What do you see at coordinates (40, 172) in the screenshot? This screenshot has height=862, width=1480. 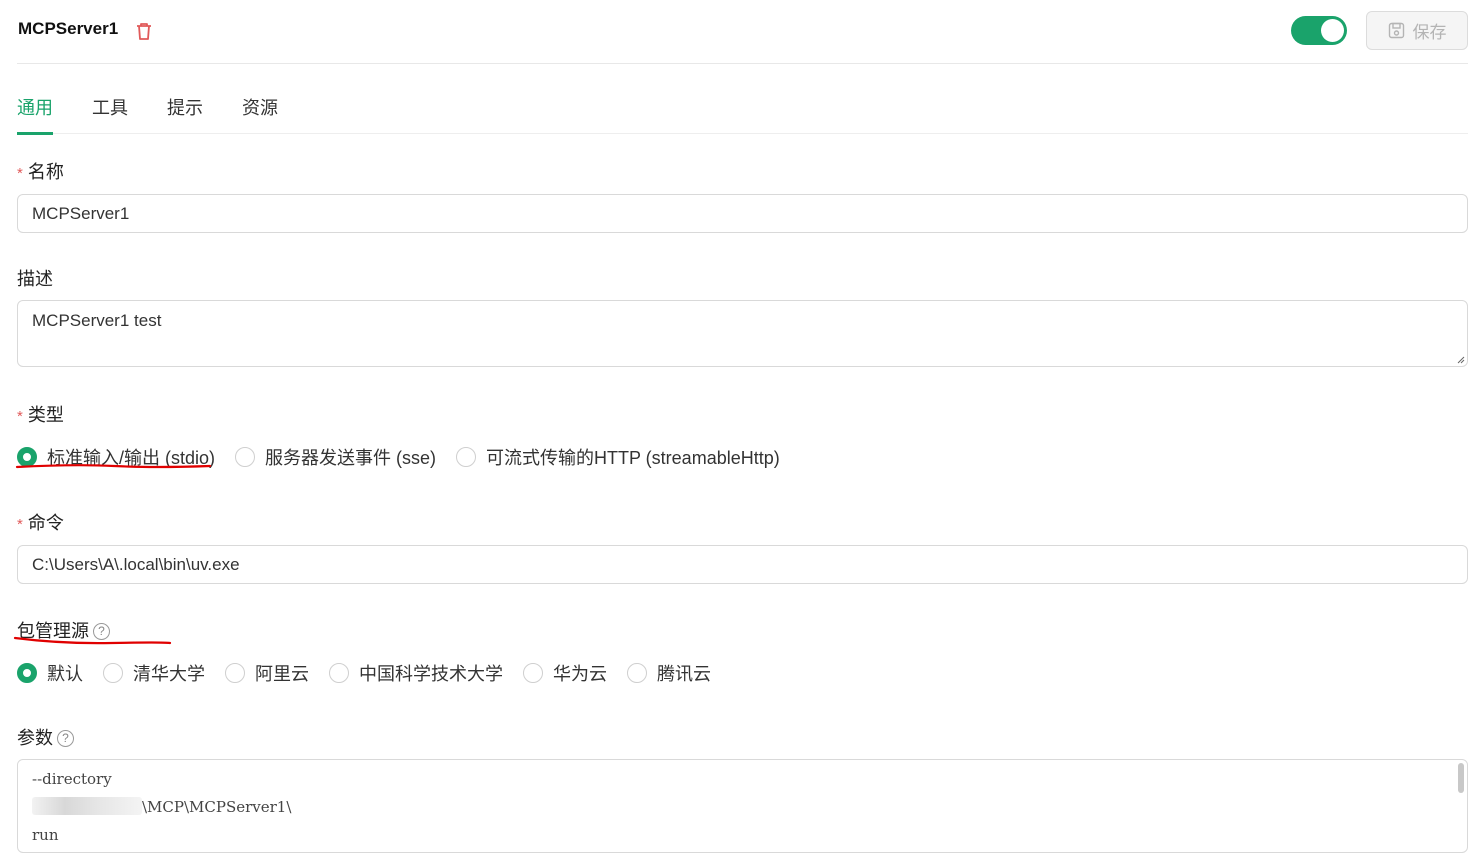 I see `name-label: * 名称` at bounding box center [40, 172].